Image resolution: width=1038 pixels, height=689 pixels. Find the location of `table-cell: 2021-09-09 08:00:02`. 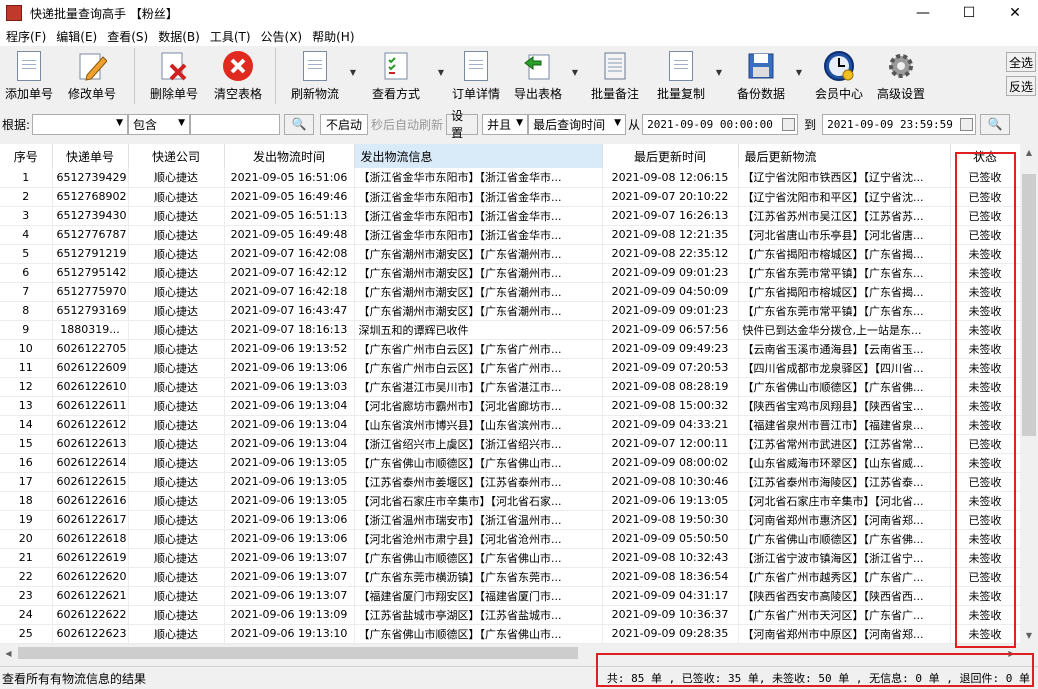

table-cell: 2021-09-09 08:00:02 is located at coordinates (670, 462).